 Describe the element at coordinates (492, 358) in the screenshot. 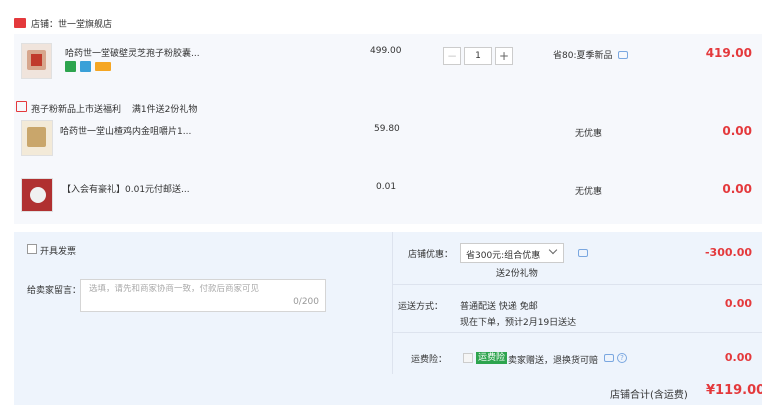

I see `insurance-tag: 运费险` at that location.